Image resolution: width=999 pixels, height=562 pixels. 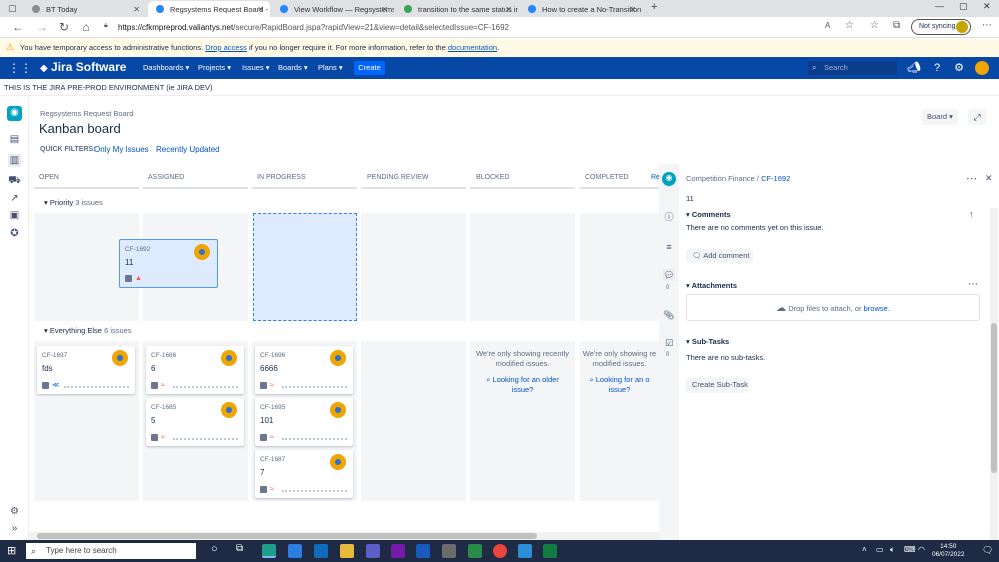 I want to click on detail-scrollbar, so click(x=994, y=374).